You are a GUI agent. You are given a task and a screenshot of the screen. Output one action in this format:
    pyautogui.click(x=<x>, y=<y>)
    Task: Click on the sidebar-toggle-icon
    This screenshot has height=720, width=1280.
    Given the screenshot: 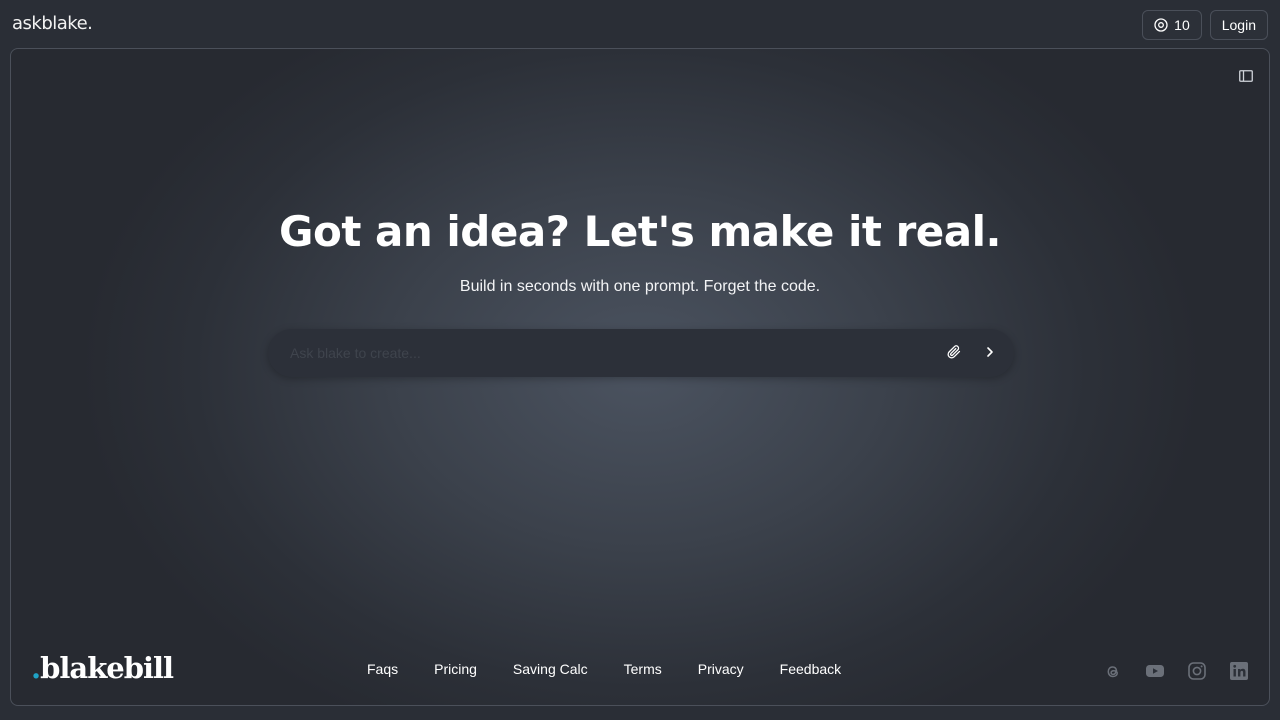 What is the action you would take?
    pyautogui.click(x=1247, y=76)
    